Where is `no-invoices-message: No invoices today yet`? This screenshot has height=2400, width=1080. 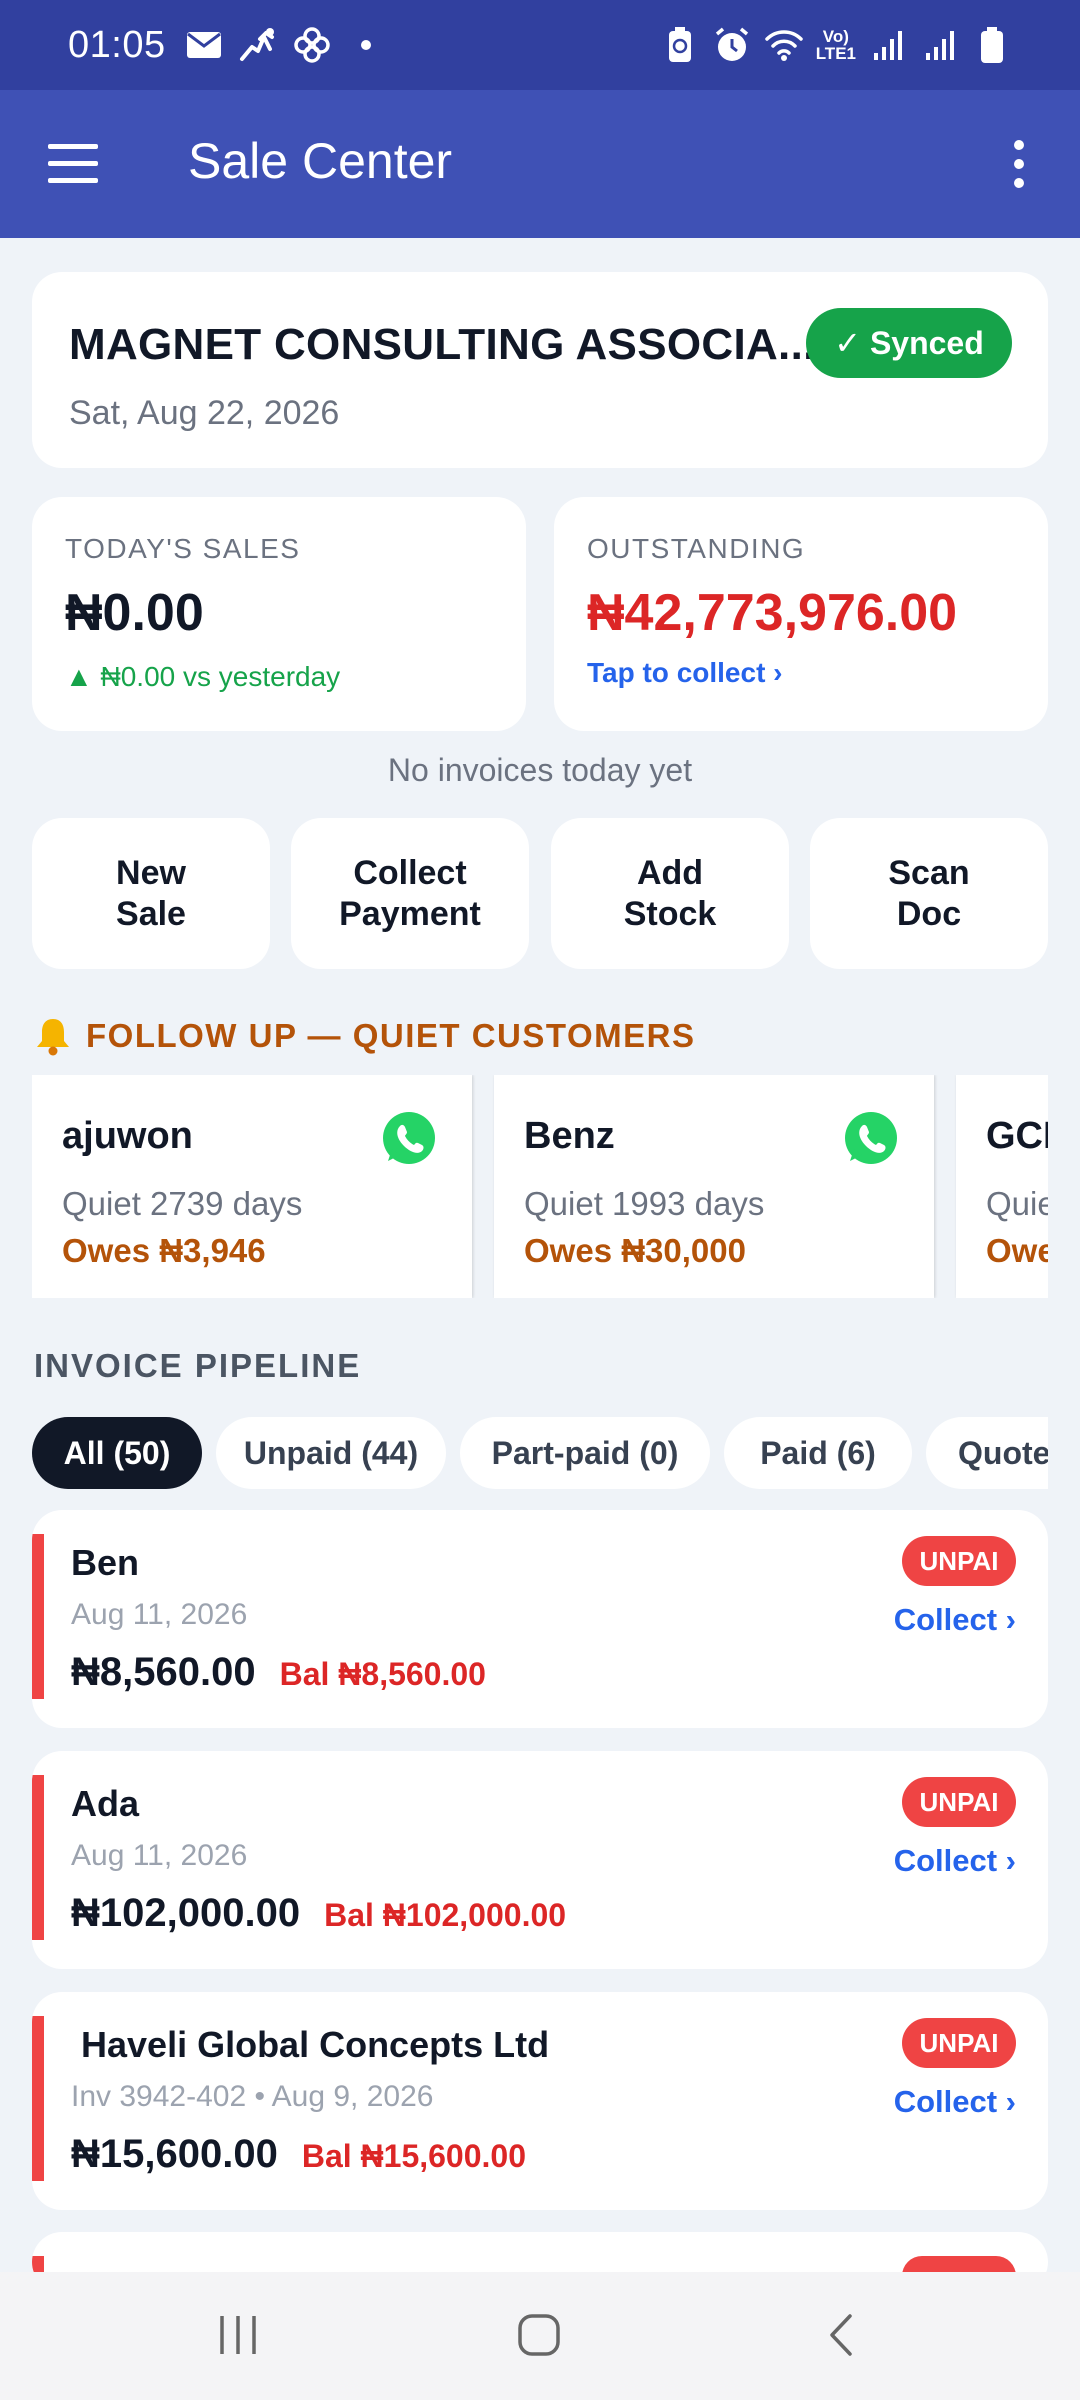
no-invoices-message: No invoices today yet is located at coordinates (540, 770).